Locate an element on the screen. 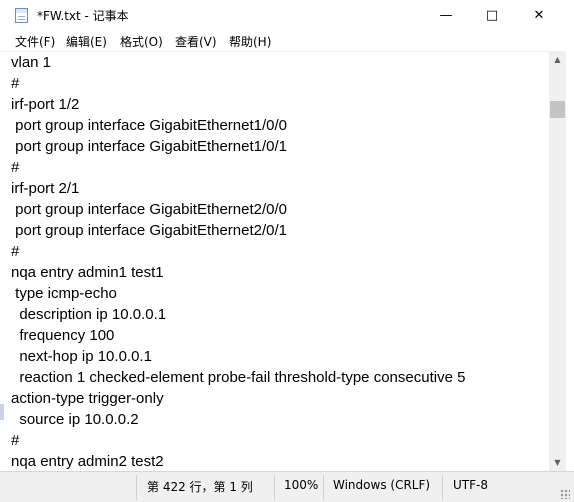 The image size is (574, 502). zoom-level: 100% is located at coordinates (301, 485).